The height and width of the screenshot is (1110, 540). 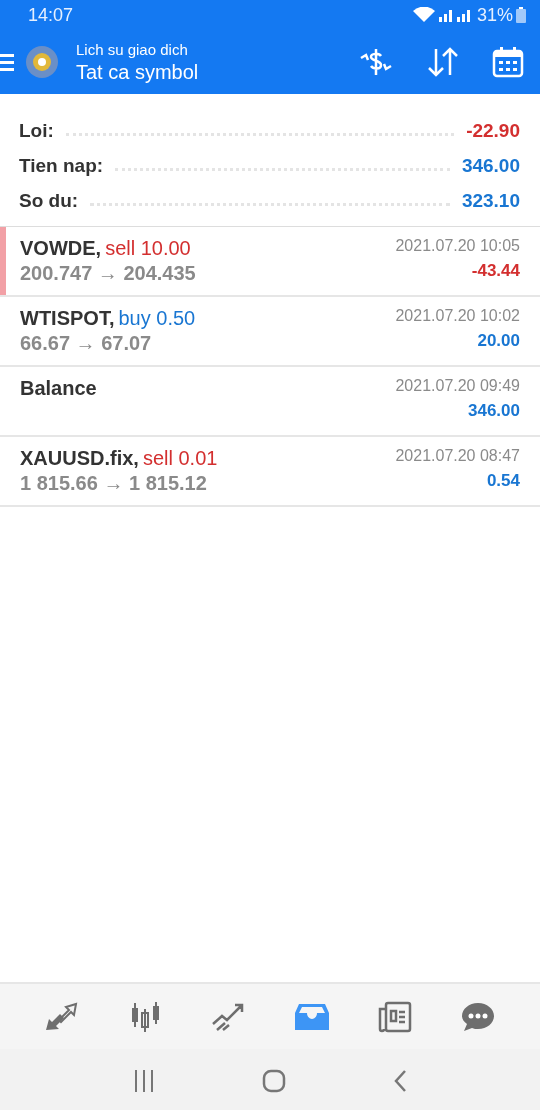 What do you see at coordinates (79, 458) in the screenshot?
I see `deal-symbol: XAUUSD.fix,` at bounding box center [79, 458].